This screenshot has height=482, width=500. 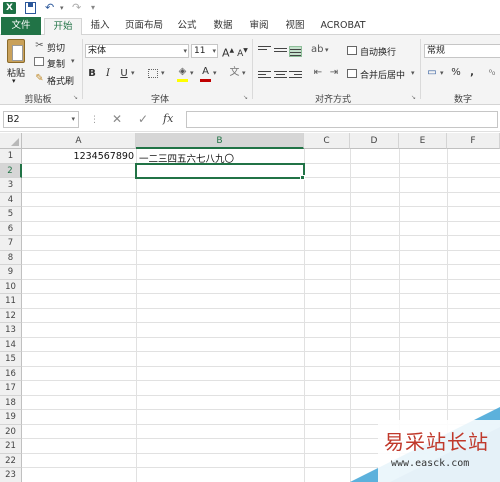 What do you see at coordinates (60, 80) in the screenshot?
I see `format-painter-button: 格式刷` at bounding box center [60, 80].